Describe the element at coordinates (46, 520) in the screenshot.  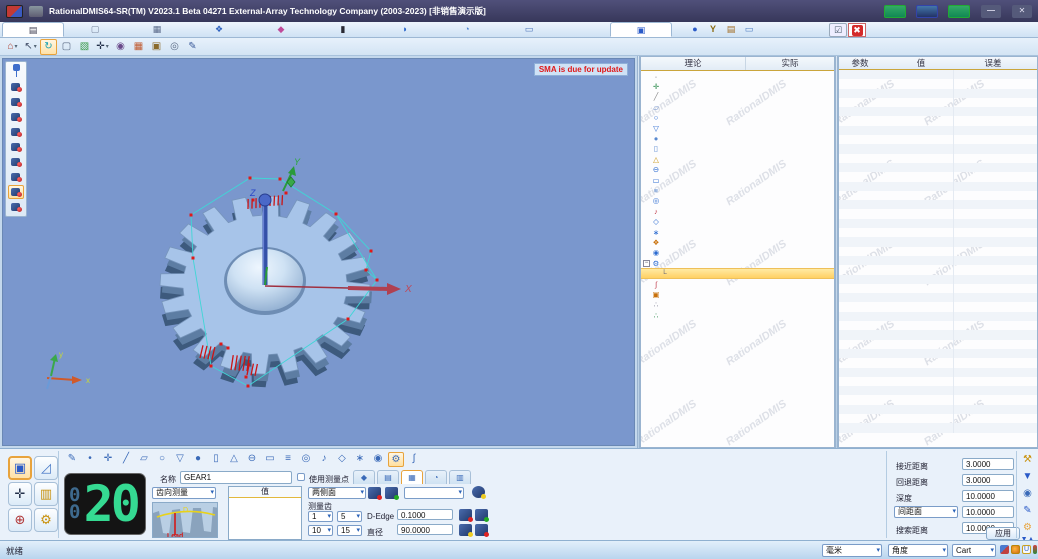
I see `tools-button: ⚙` at that location.